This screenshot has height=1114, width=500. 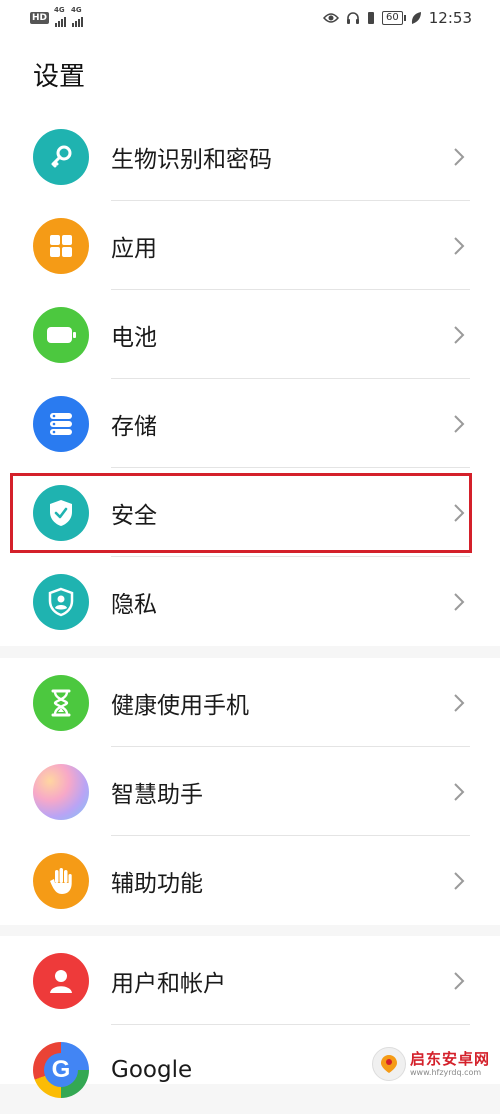 I want to click on storage-icon, so click(x=61, y=423).